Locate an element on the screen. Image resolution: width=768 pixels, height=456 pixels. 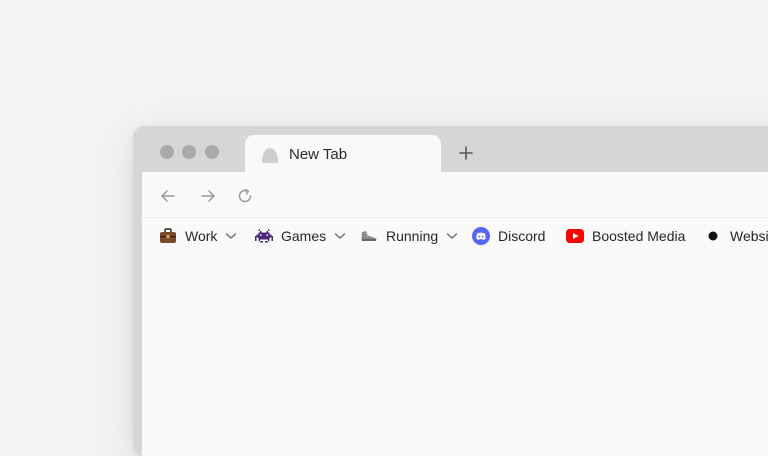
bookmark-label-website: Websit is located at coordinates (749, 236).